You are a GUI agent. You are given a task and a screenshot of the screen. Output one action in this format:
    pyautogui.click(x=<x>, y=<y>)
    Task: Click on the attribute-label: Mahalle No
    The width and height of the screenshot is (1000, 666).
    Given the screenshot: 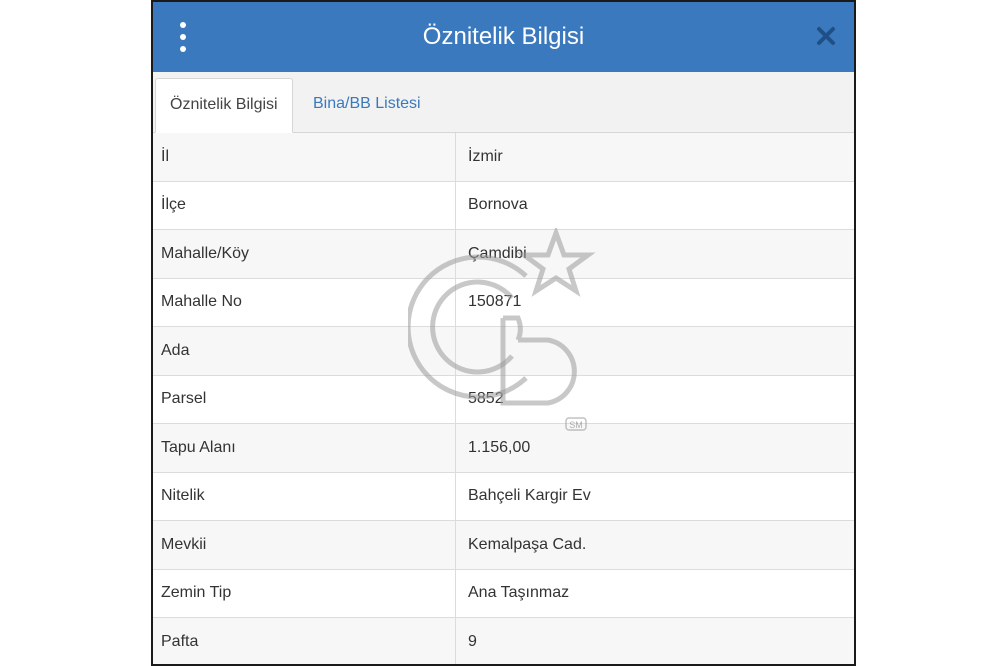 What is the action you would take?
    pyautogui.click(x=201, y=302)
    